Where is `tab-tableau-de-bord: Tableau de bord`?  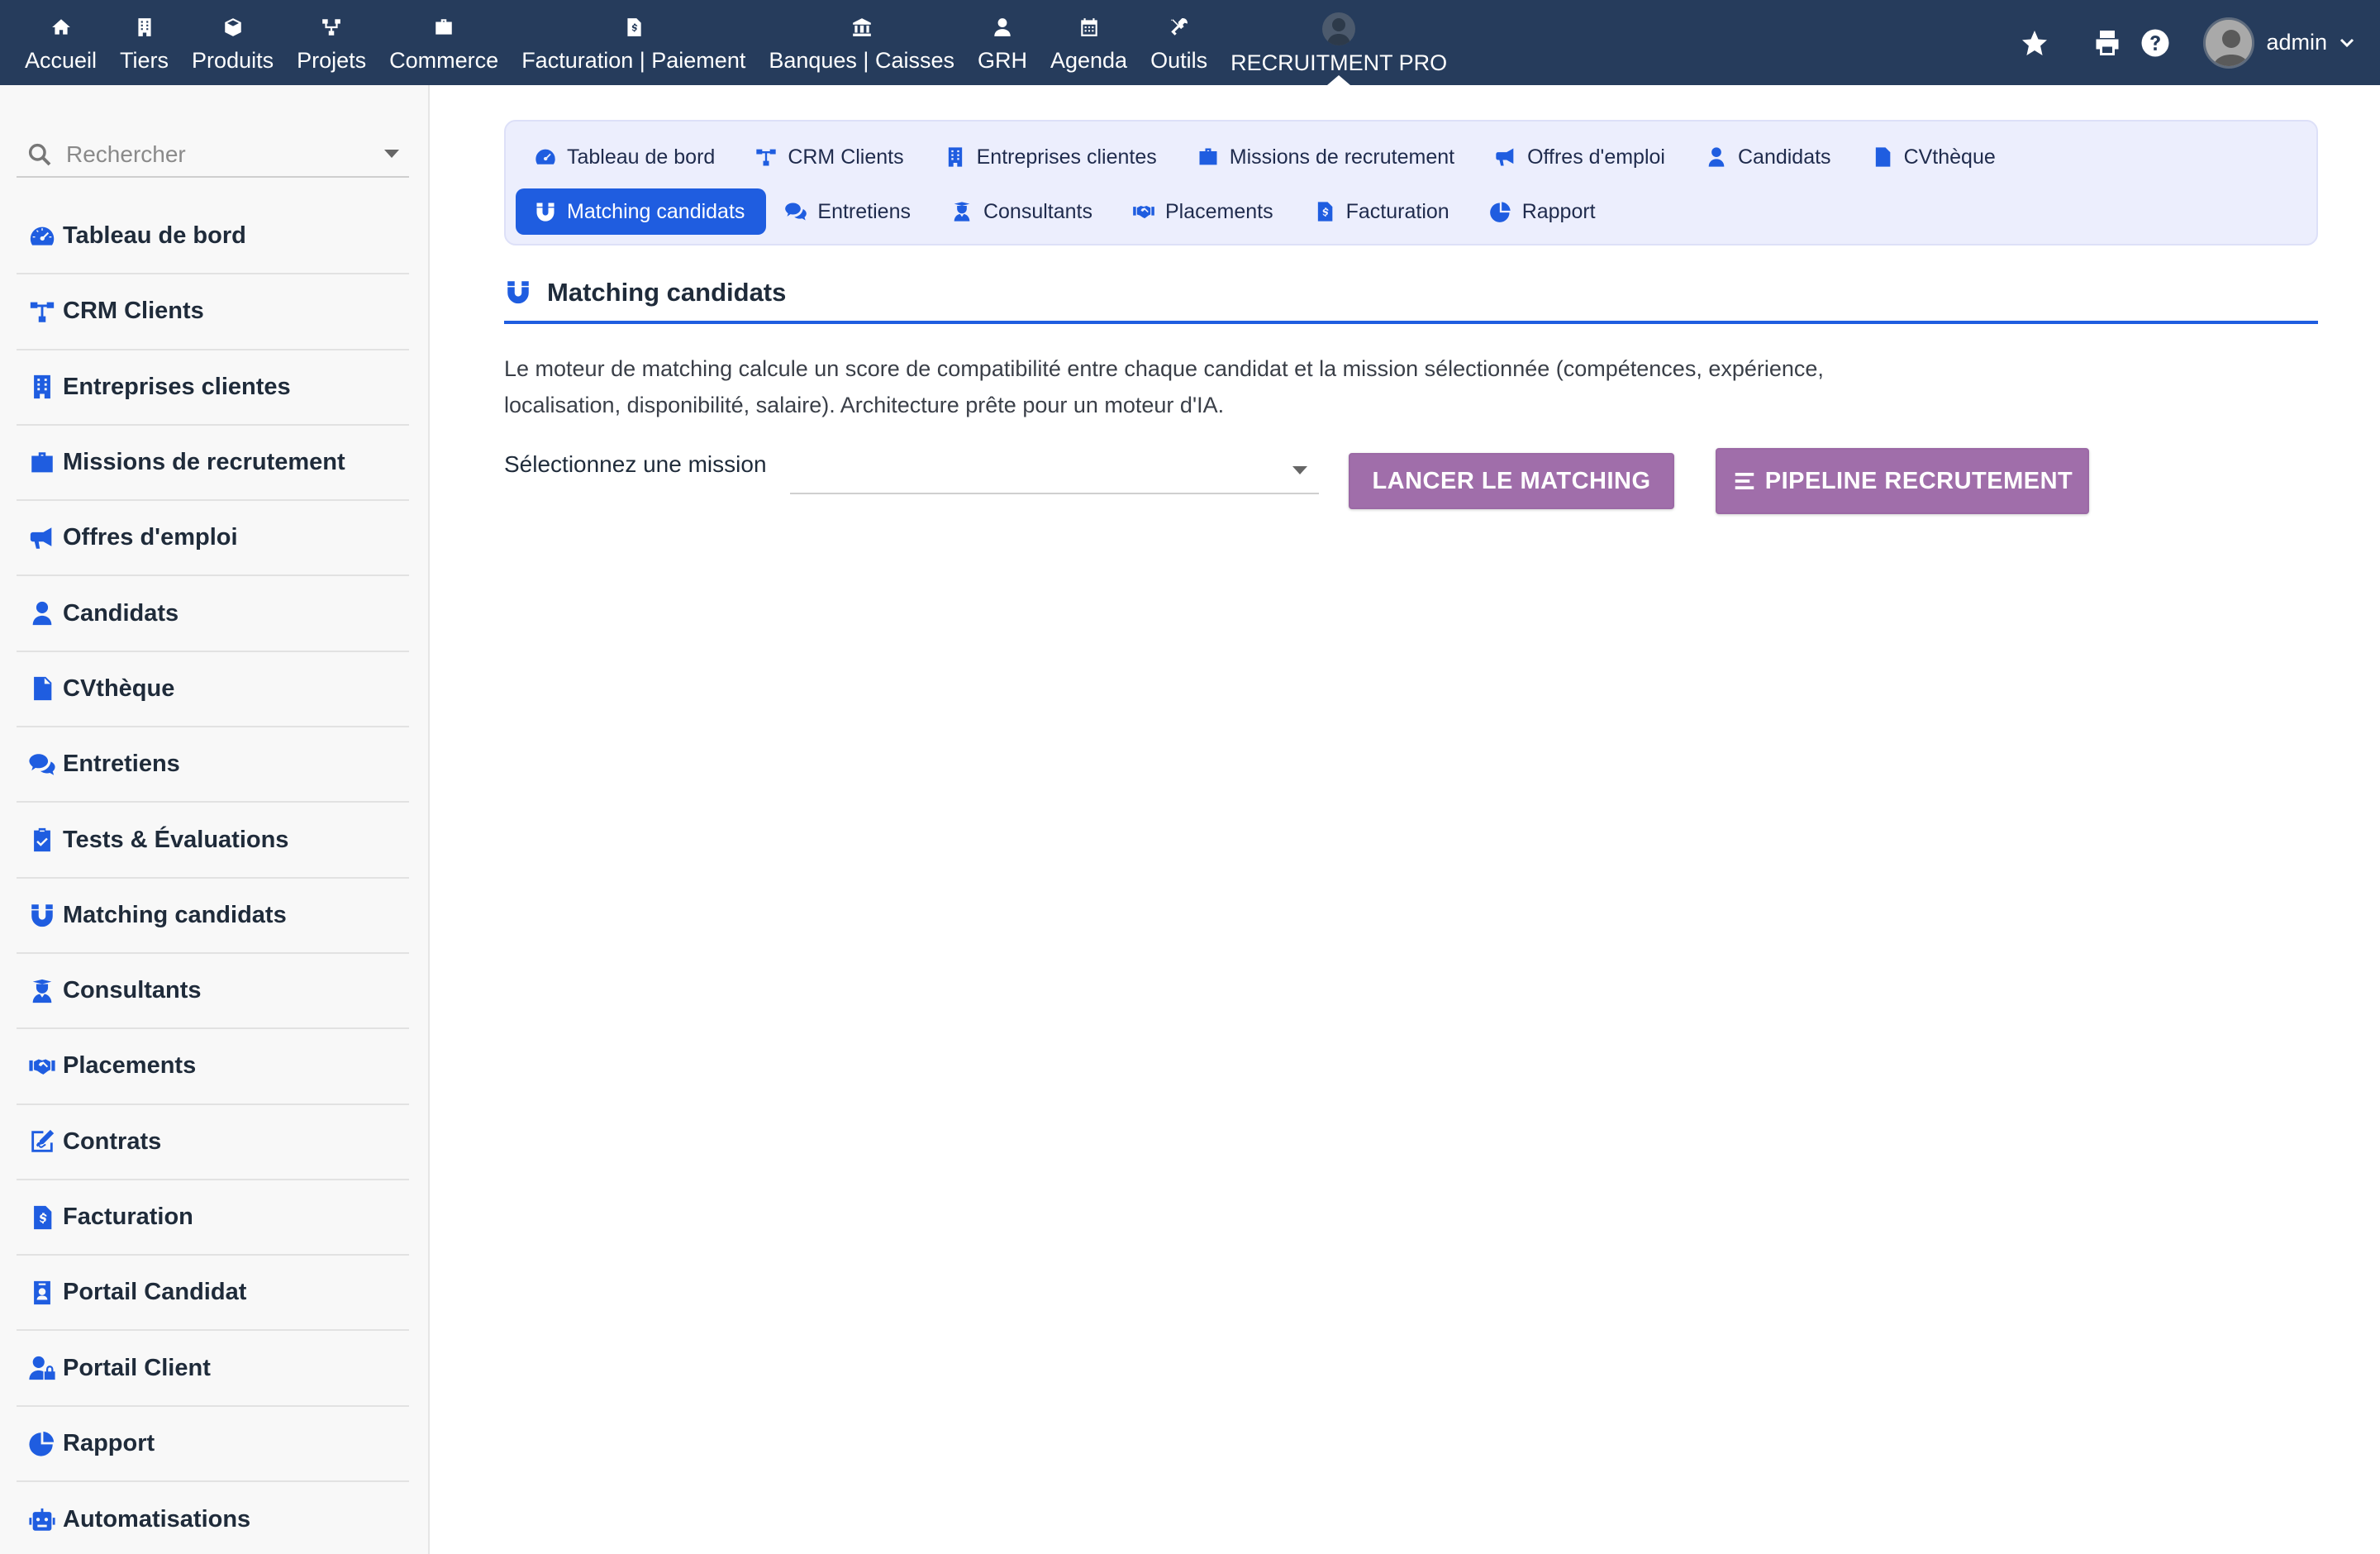
tab-tableau-de-bord: Tableau de bord is located at coordinates (626, 157).